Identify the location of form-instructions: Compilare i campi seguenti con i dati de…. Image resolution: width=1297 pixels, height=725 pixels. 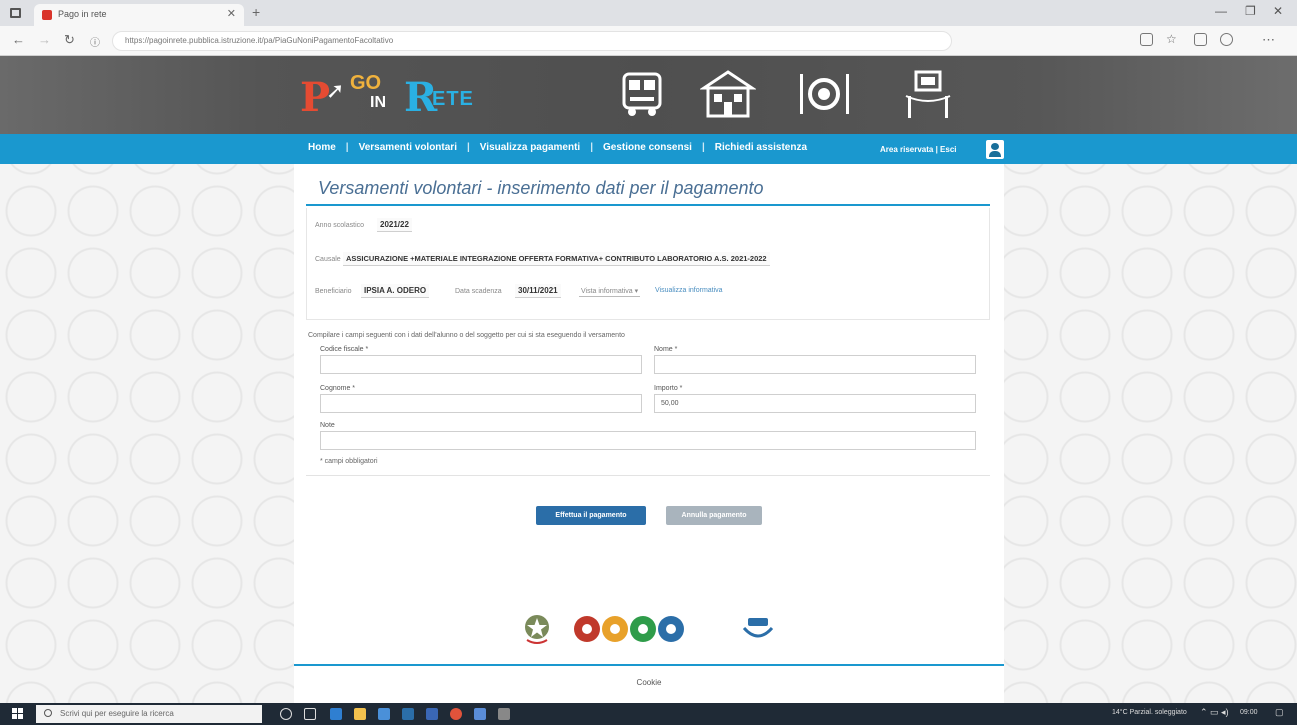
(466, 335).